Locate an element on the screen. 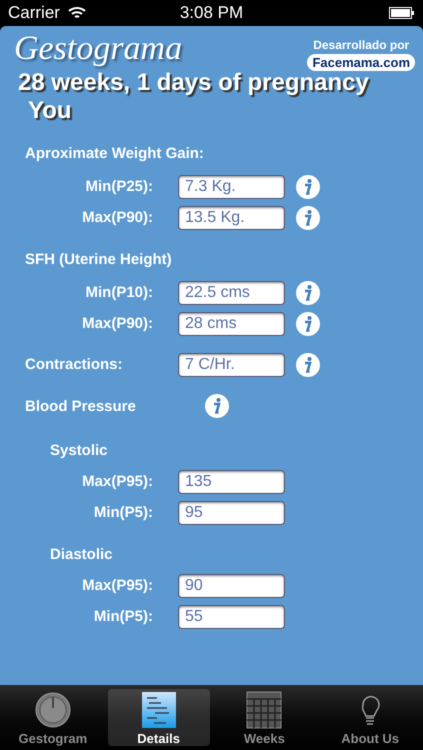  section-label: SFH (Uterine Height) is located at coordinates (98, 259).